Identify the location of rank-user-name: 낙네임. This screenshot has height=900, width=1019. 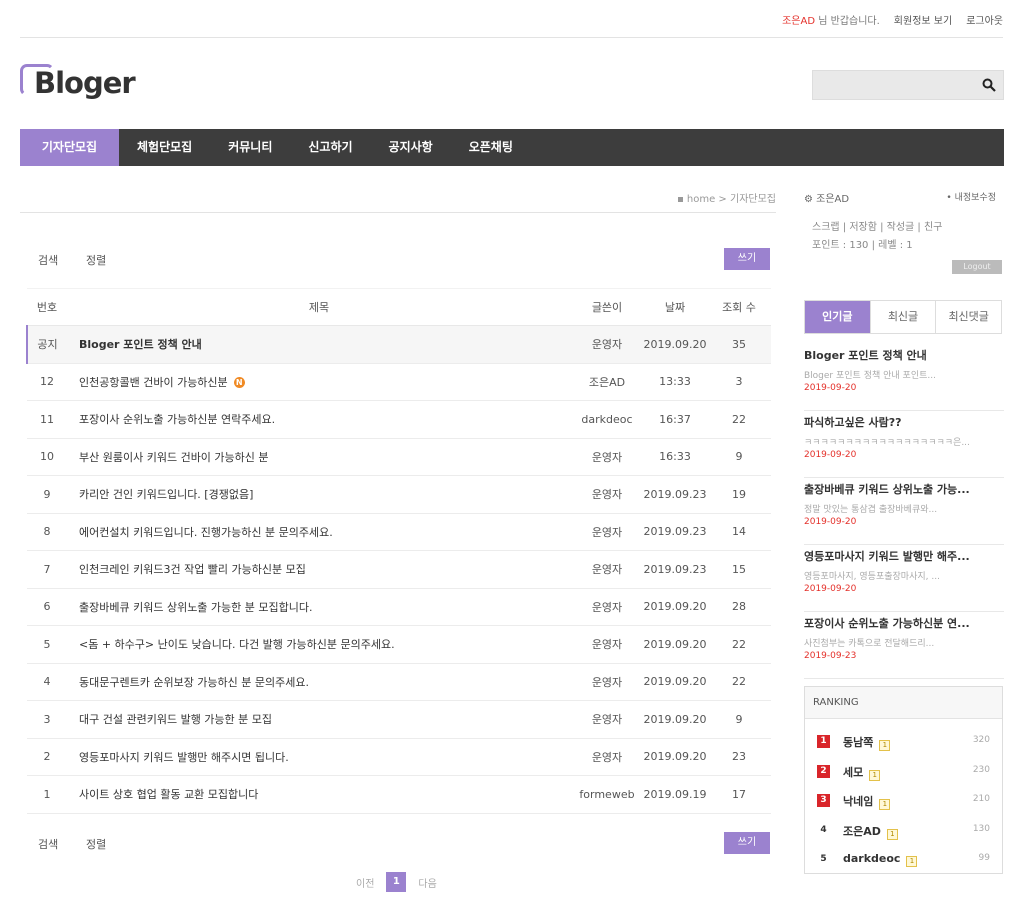
(858, 801).